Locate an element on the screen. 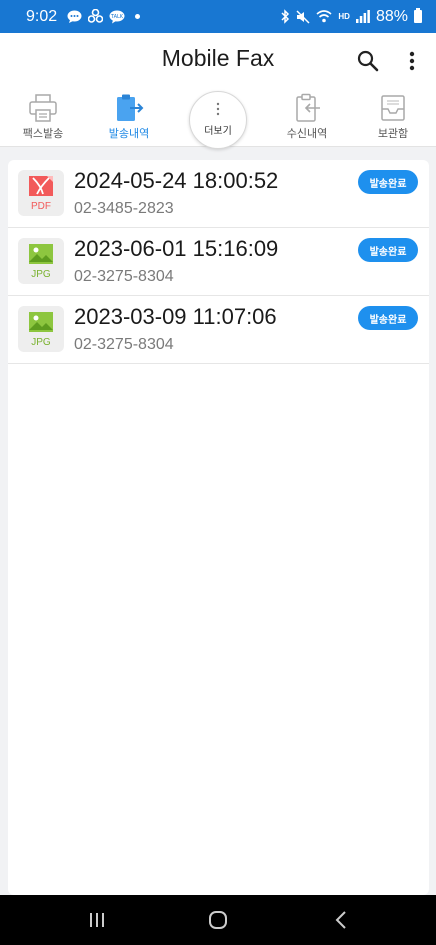 The width and height of the screenshot is (436, 945). fax-datetime: 2023-06-01 15:16:09 is located at coordinates (176, 248).